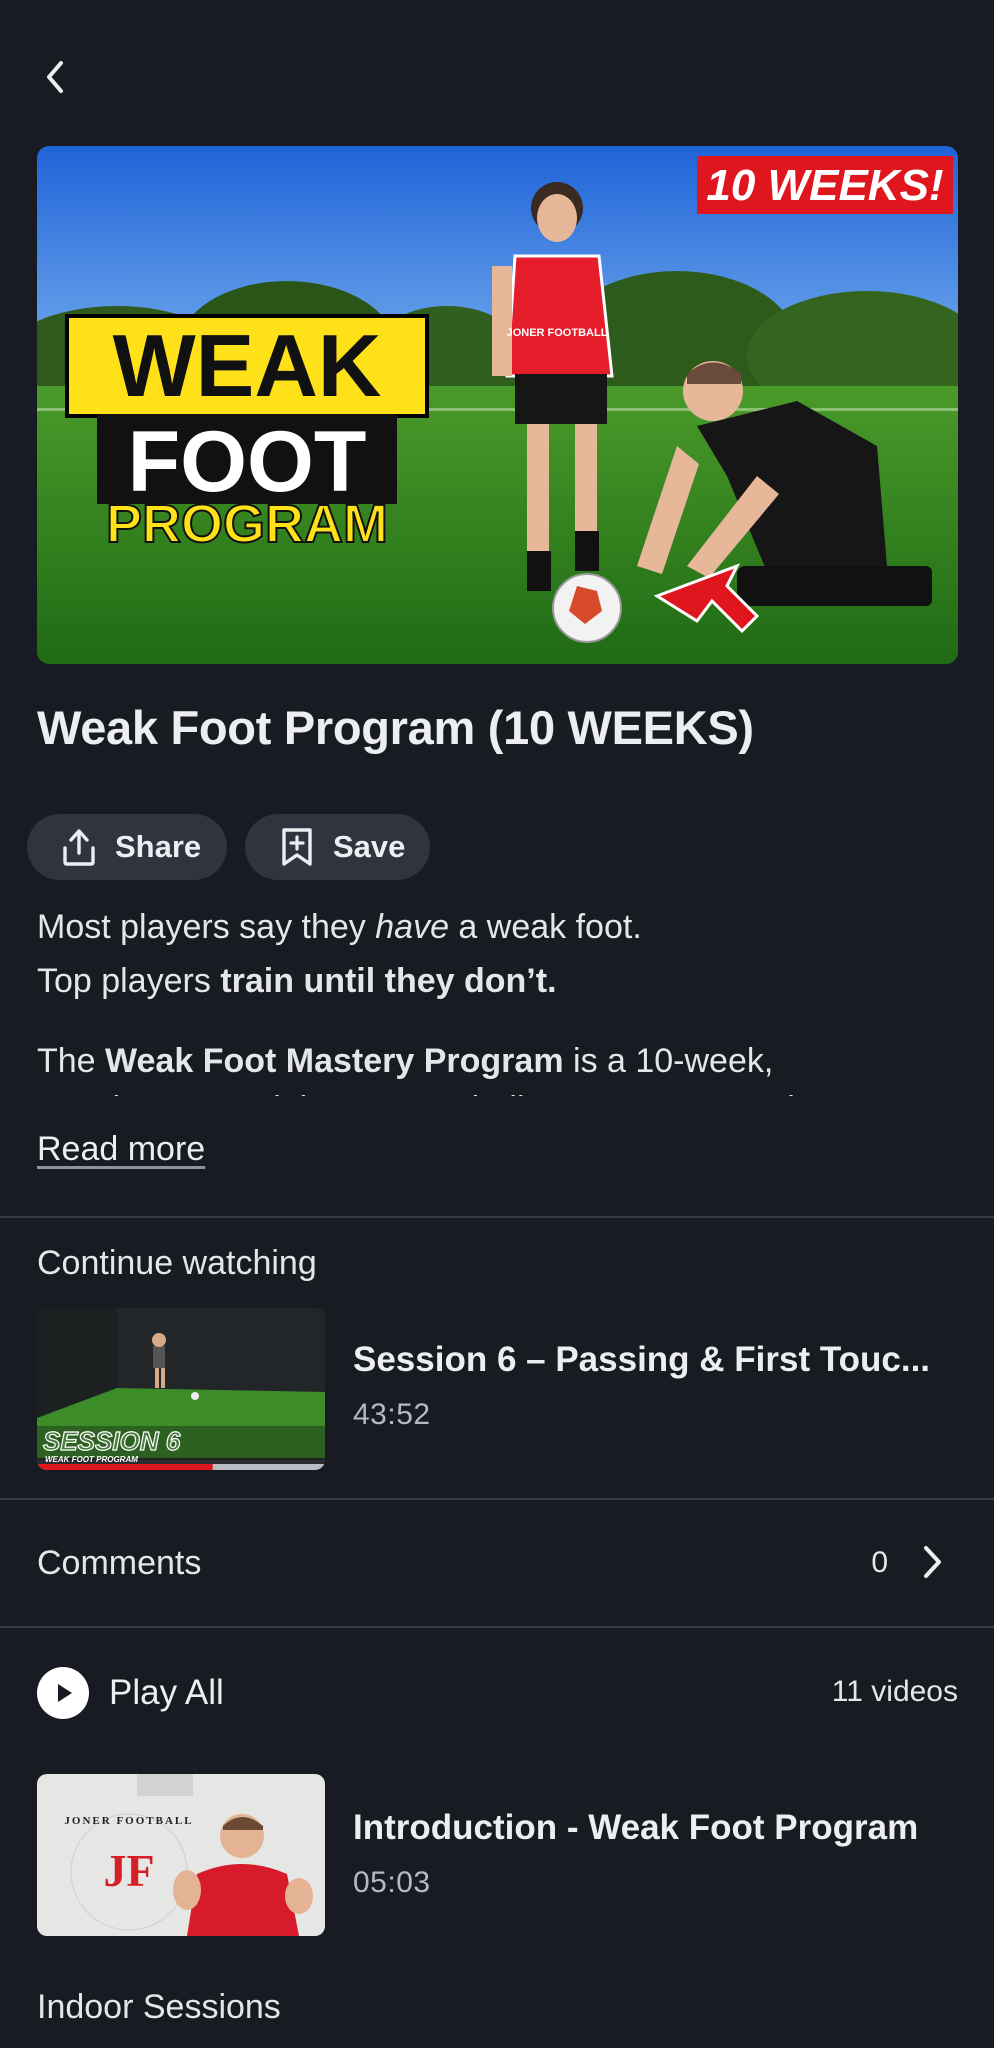 Image resolution: width=994 pixels, height=2048 pixels. I want to click on back-button, so click(55, 77).